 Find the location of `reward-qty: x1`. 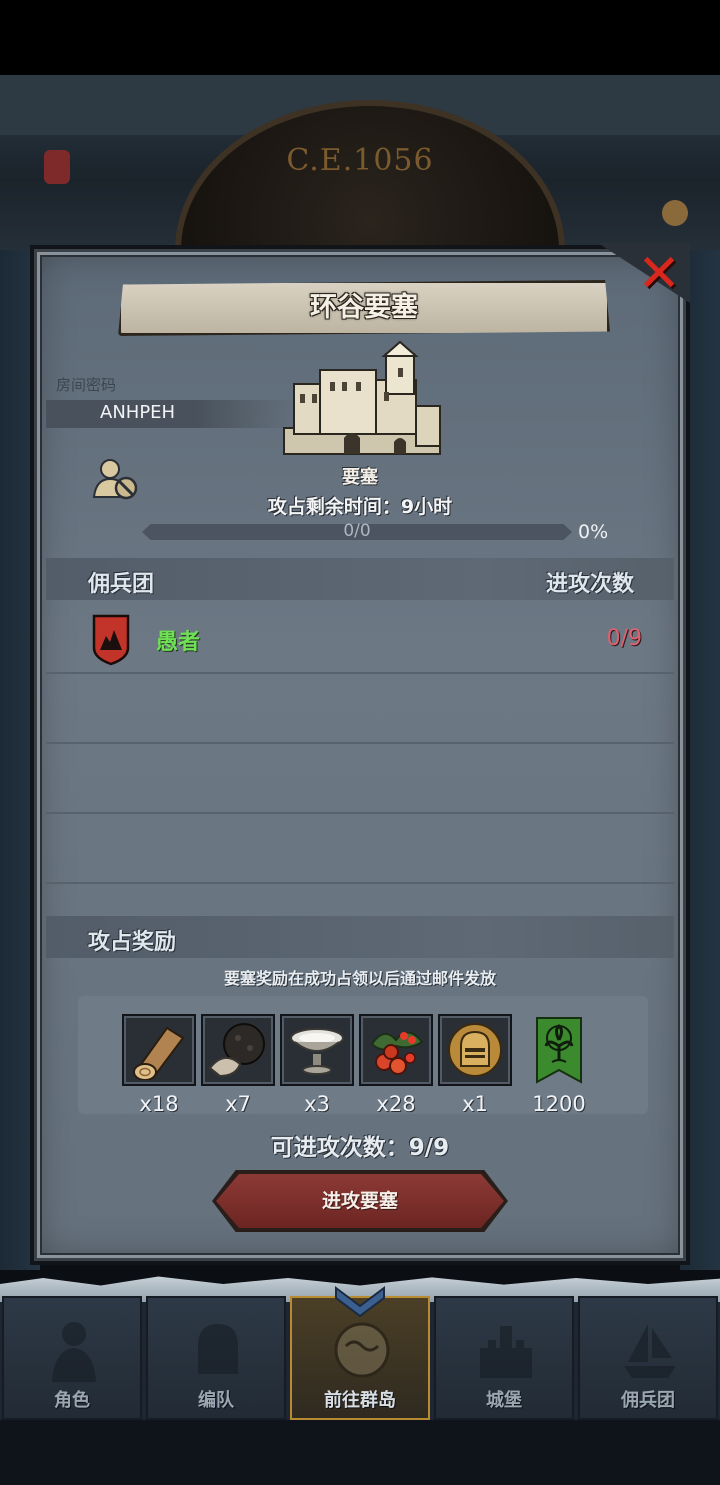

reward-qty: x1 is located at coordinates (475, 1104).